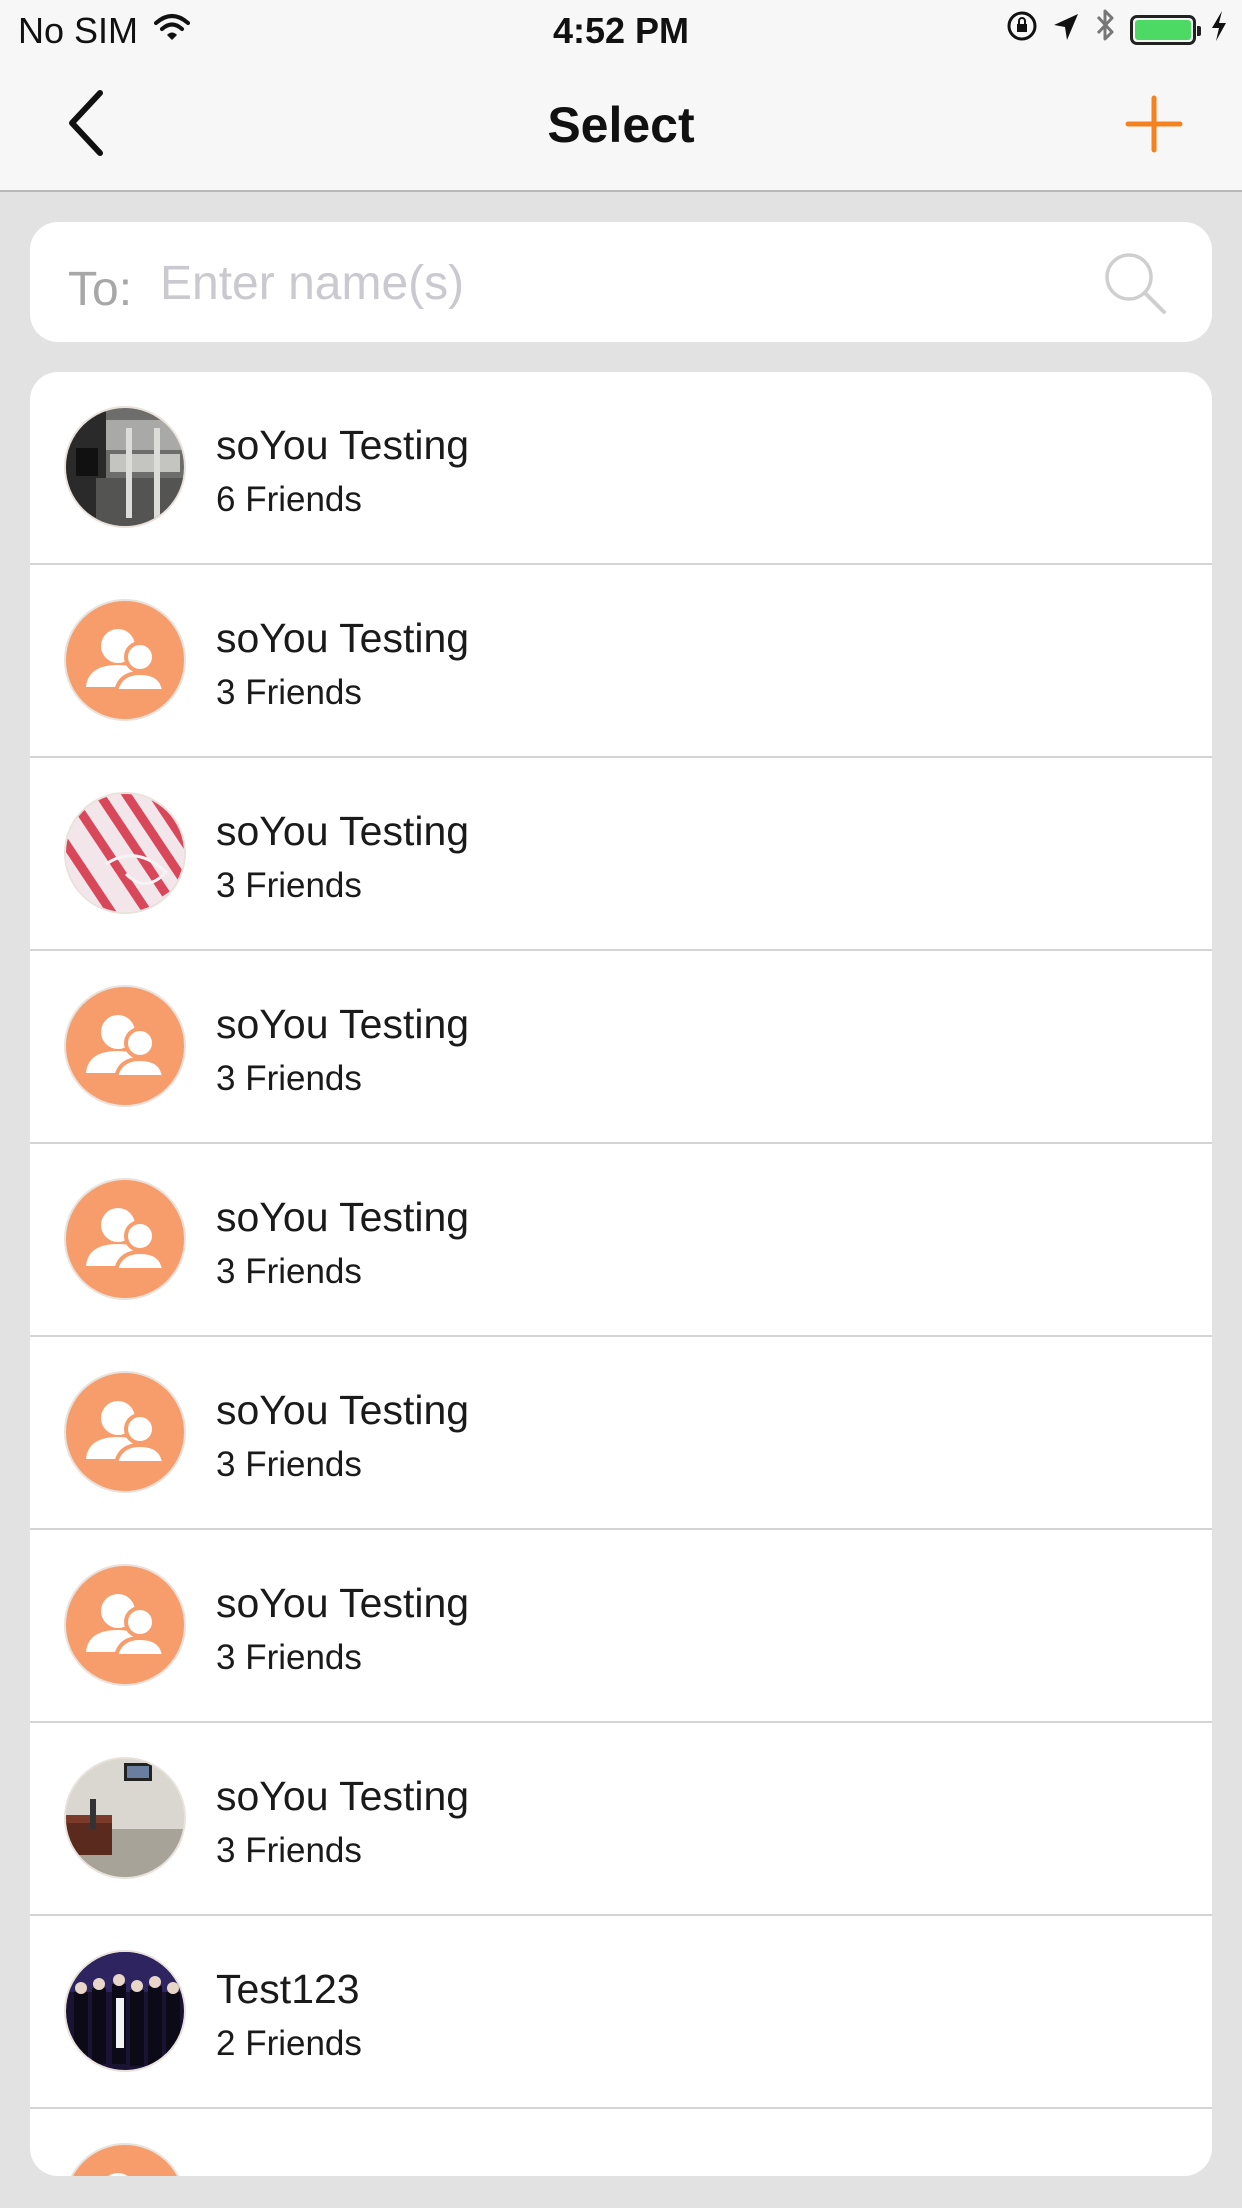 This screenshot has width=1242, height=2208. I want to click on top-bar: No SIM 4:52 PM Select, so click(621, 96).